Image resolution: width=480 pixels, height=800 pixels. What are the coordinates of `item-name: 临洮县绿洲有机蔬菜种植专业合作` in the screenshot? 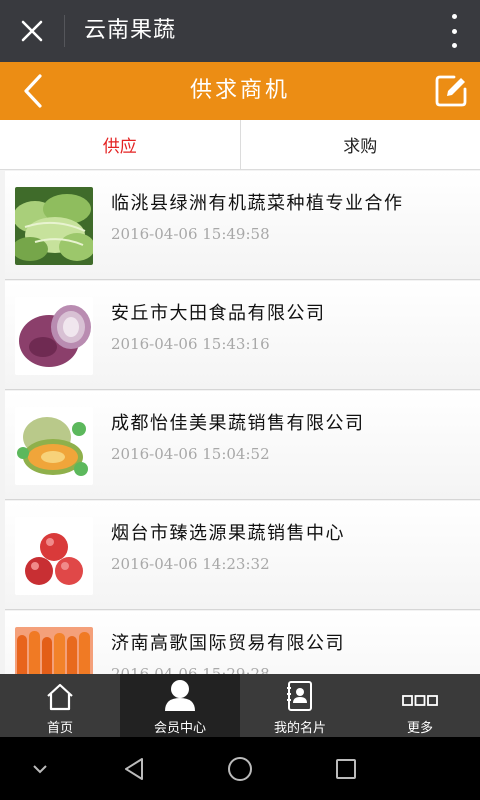 It's located at (257, 203).